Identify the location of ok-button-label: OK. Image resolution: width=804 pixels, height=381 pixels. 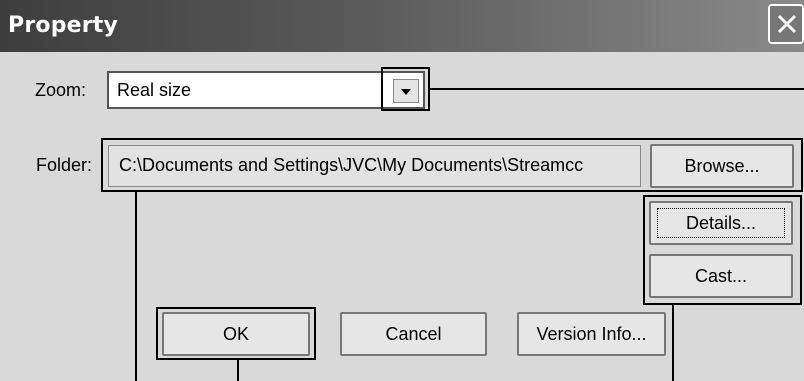
(235, 334).